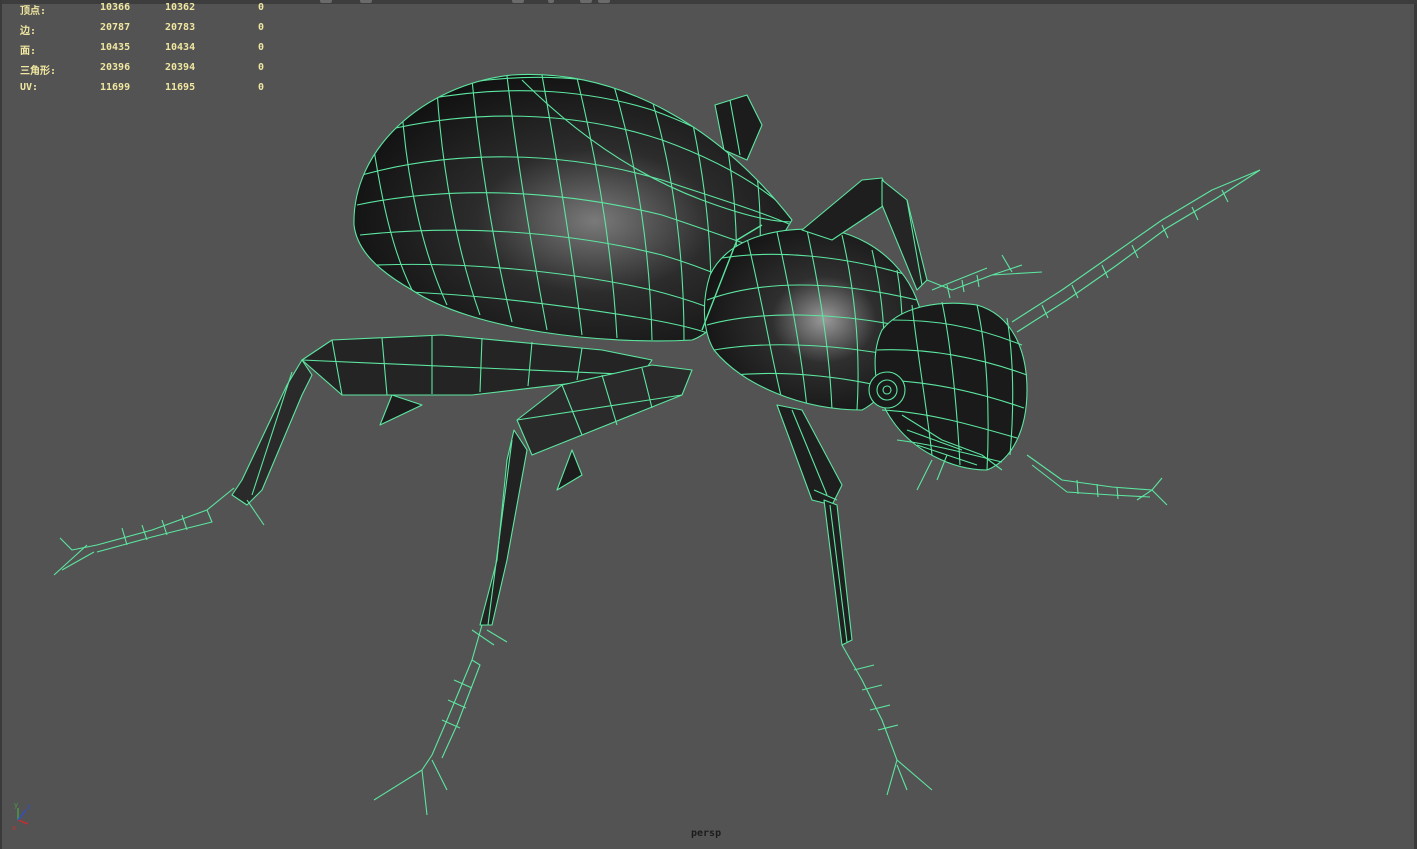 The height and width of the screenshot is (849, 1417). What do you see at coordinates (1097, 480) in the screenshot?
I see `mouthpart-palp` at bounding box center [1097, 480].